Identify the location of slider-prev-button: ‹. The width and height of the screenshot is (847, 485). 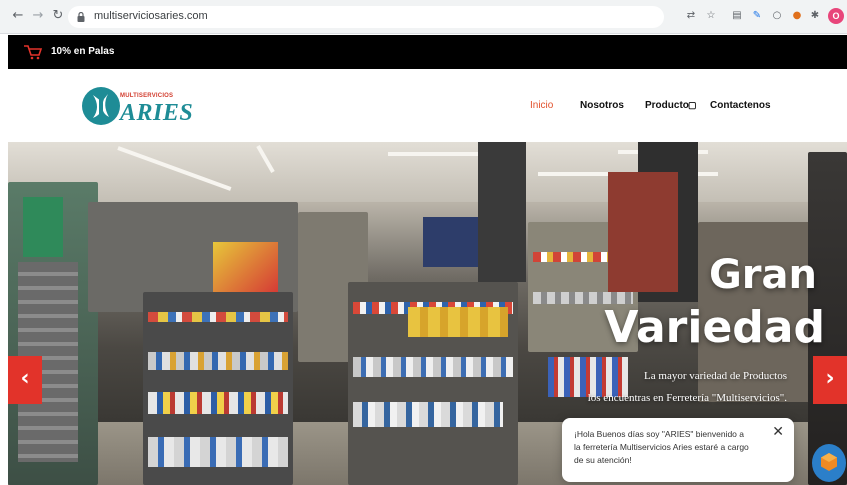
(25, 380).